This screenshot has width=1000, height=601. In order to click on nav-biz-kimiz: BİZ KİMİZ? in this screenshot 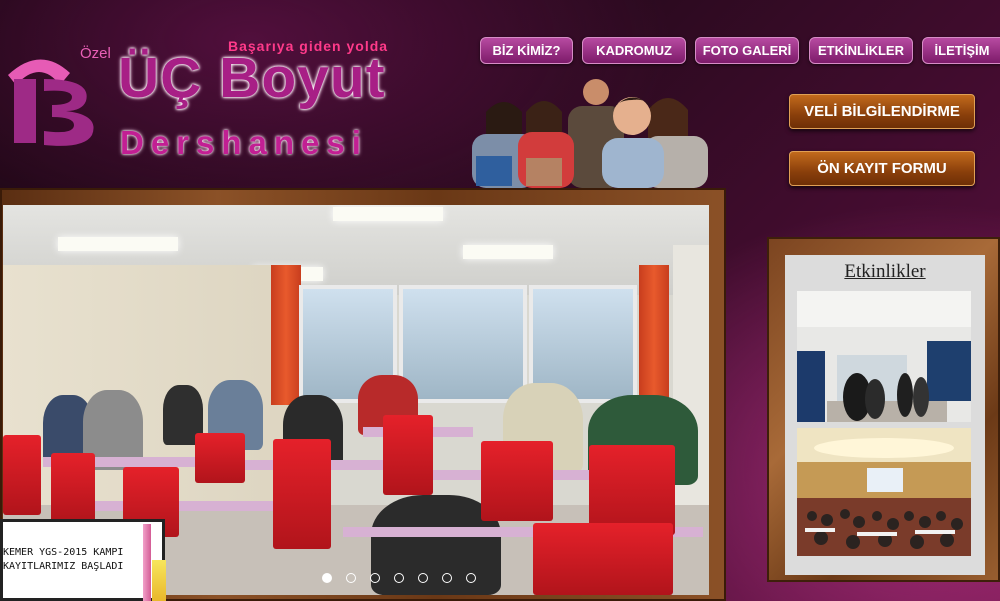, I will do `click(526, 50)`.